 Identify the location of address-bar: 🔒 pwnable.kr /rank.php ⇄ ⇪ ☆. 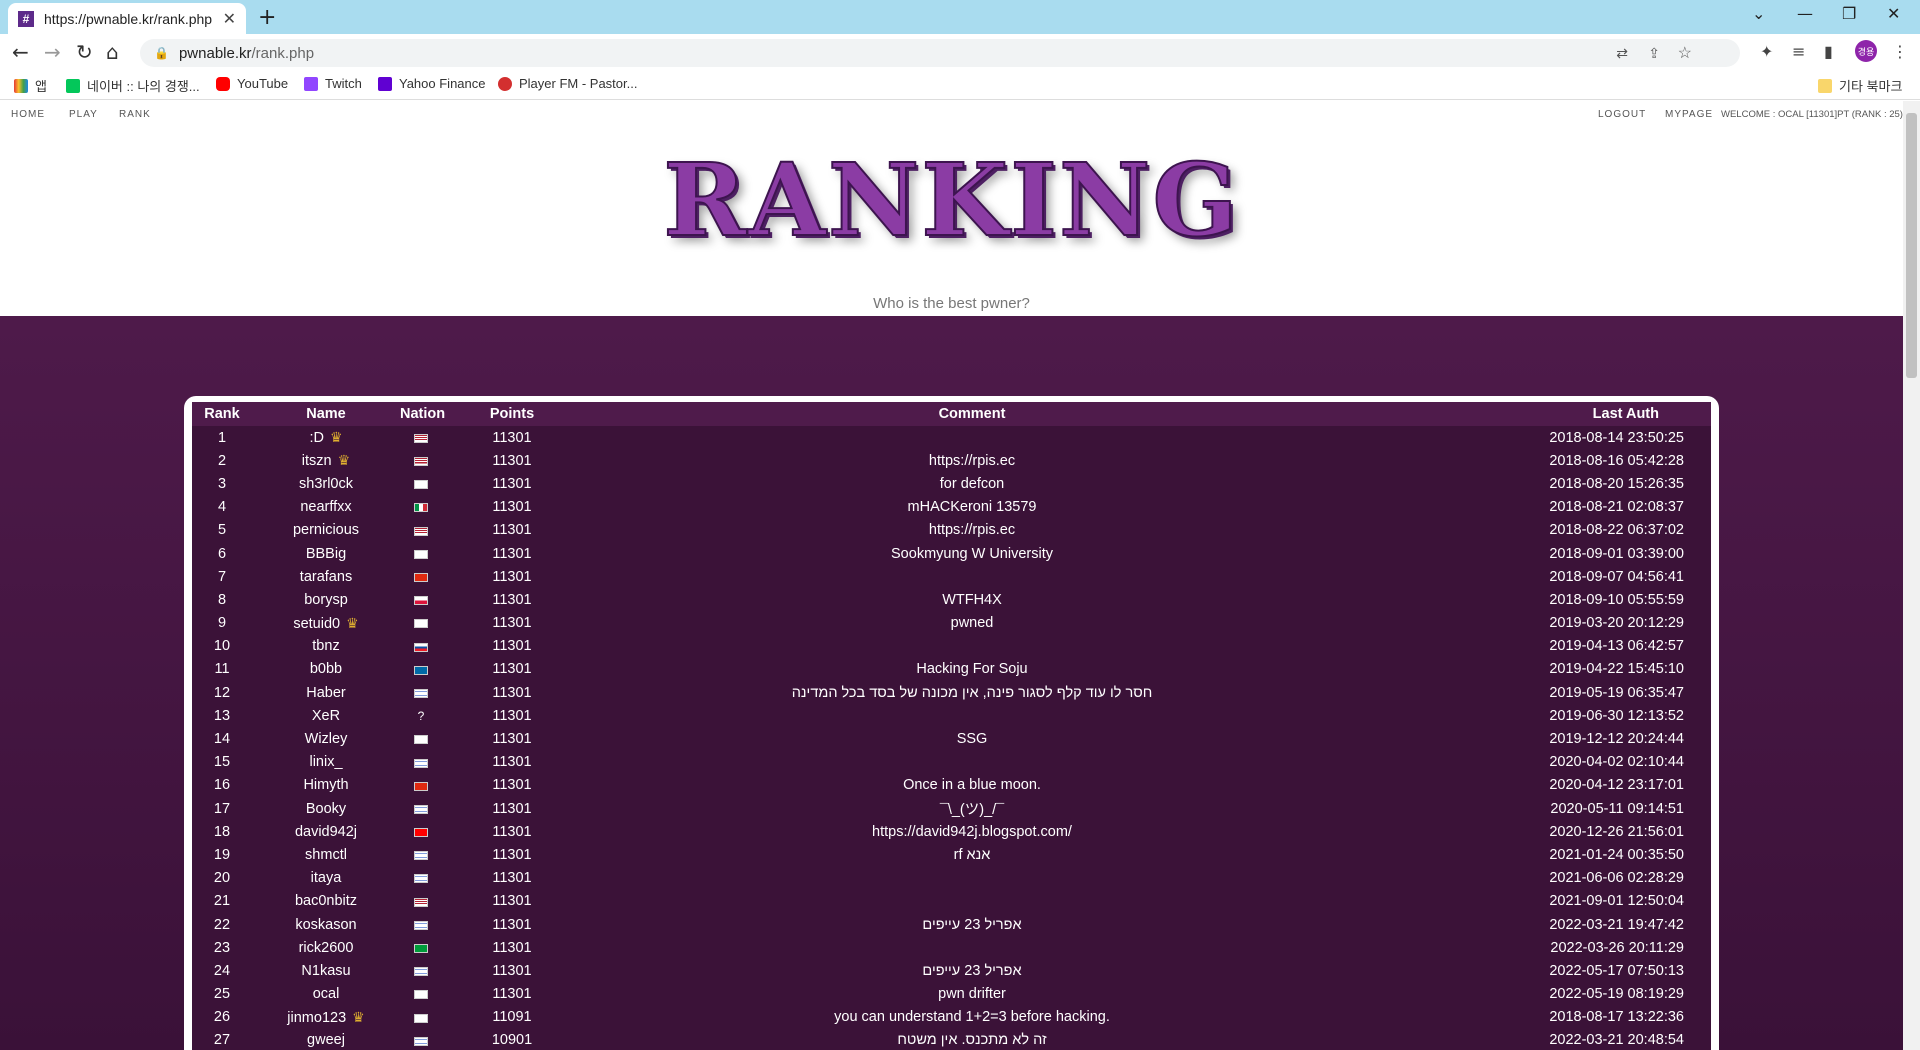
(940, 53).